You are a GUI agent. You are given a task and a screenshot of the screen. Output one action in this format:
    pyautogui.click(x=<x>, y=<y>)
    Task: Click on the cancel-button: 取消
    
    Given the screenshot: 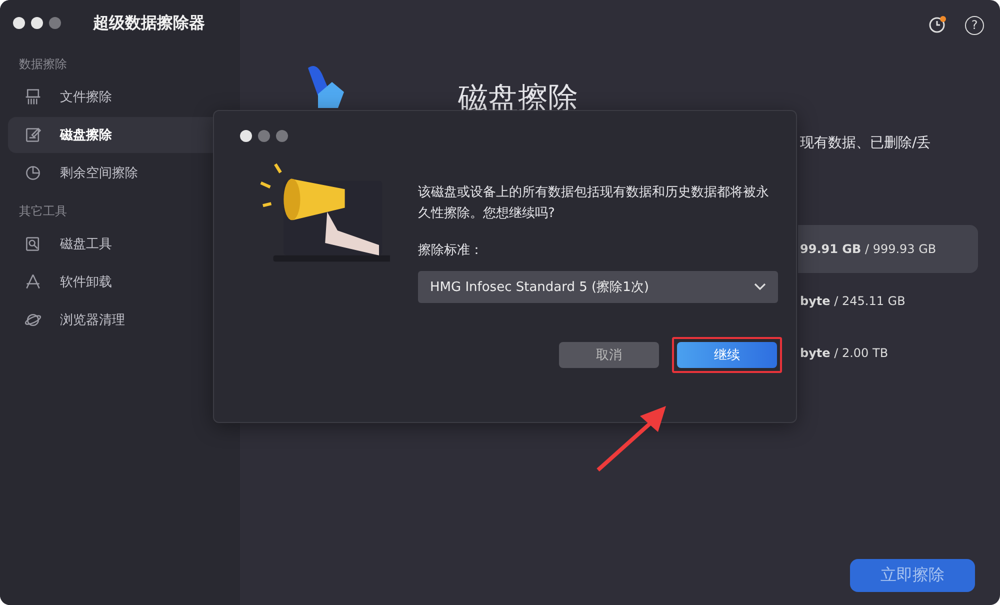 What is the action you would take?
    pyautogui.click(x=609, y=355)
    